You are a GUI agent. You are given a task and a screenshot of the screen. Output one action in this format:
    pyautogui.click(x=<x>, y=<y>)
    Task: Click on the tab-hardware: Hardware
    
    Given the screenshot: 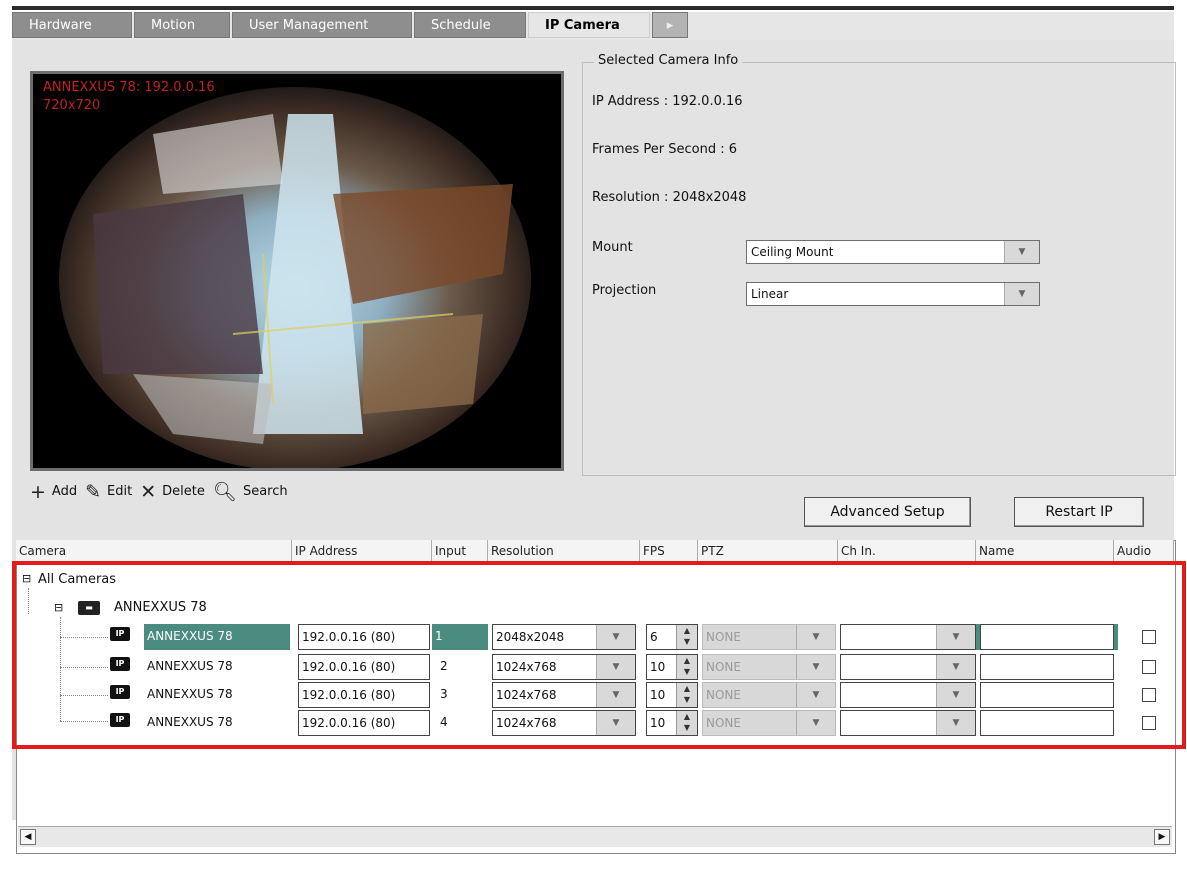 What is the action you would take?
    pyautogui.click(x=72, y=25)
    